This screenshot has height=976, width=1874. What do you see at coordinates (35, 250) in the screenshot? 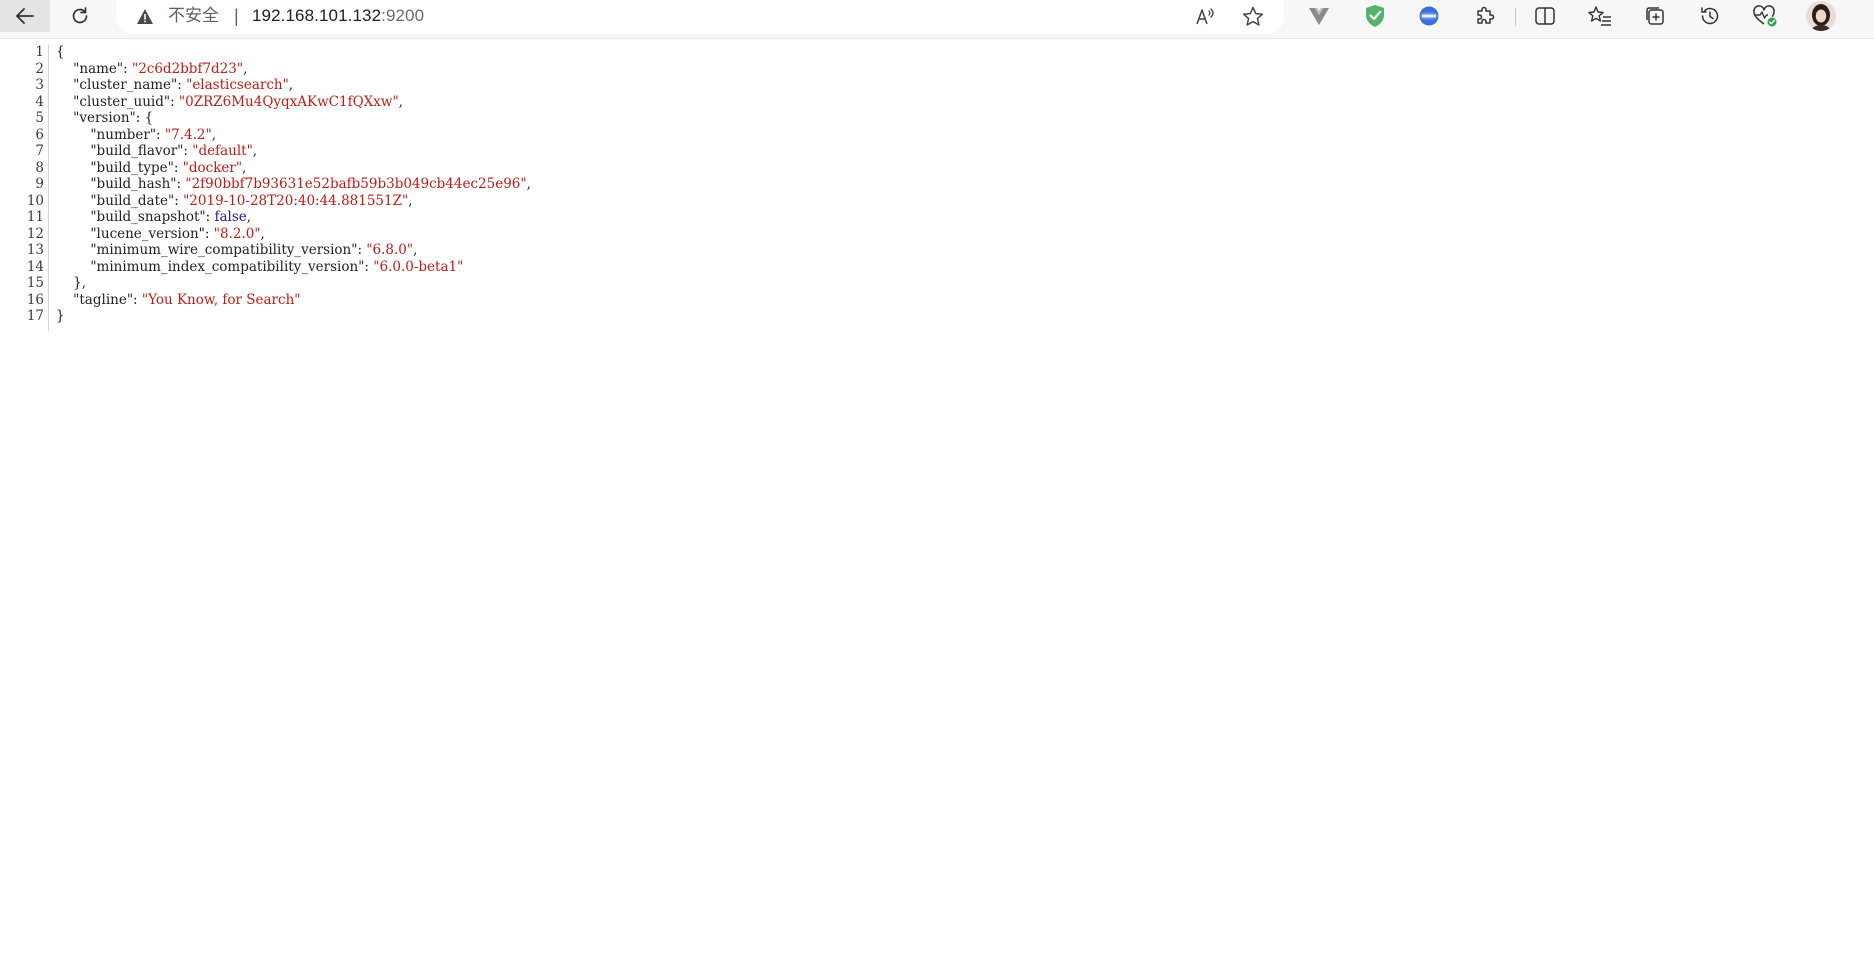
I see `line-number: 13` at bounding box center [35, 250].